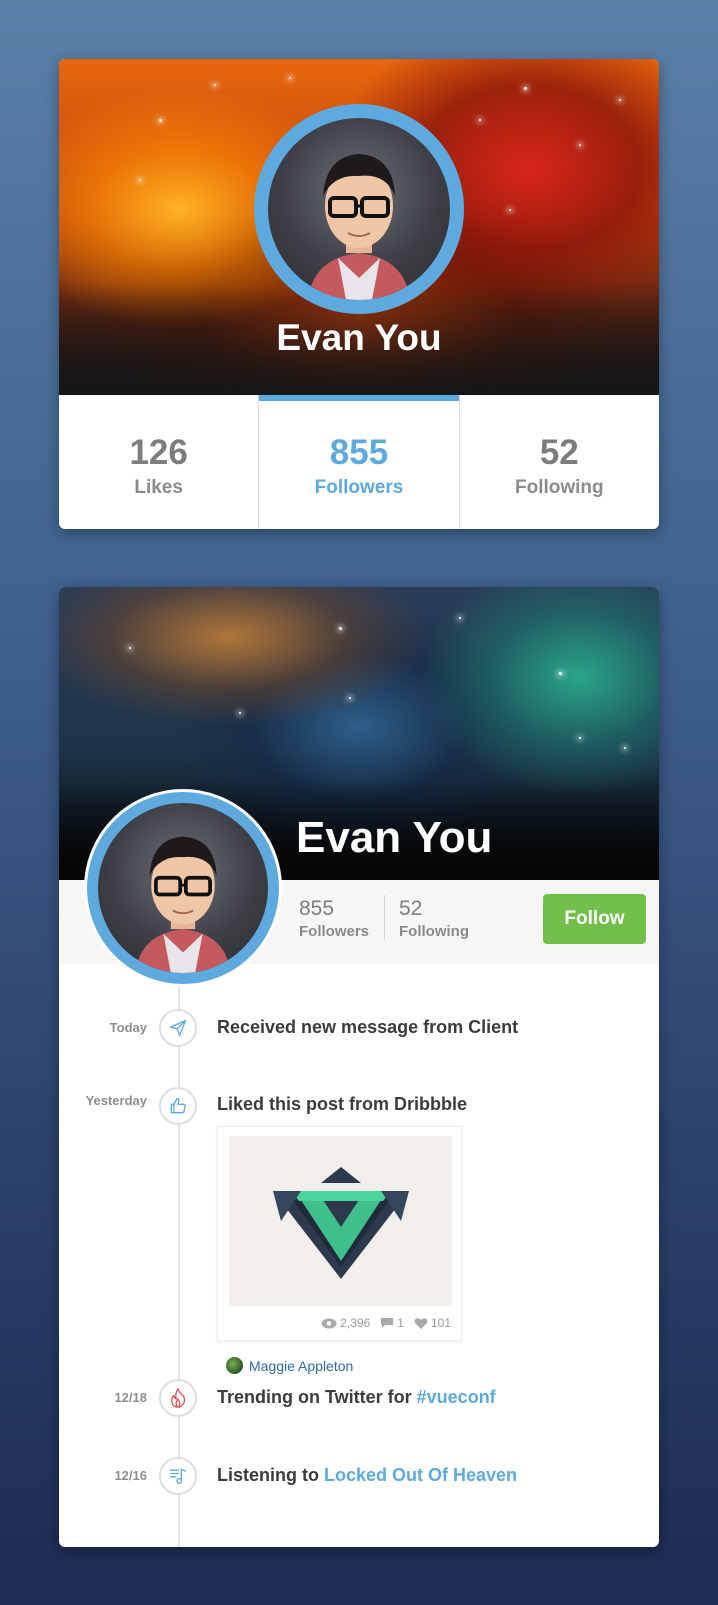 This screenshot has height=1605, width=718. What do you see at coordinates (594, 919) in the screenshot?
I see `follow-button: Follow` at bounding box center [594, 919].